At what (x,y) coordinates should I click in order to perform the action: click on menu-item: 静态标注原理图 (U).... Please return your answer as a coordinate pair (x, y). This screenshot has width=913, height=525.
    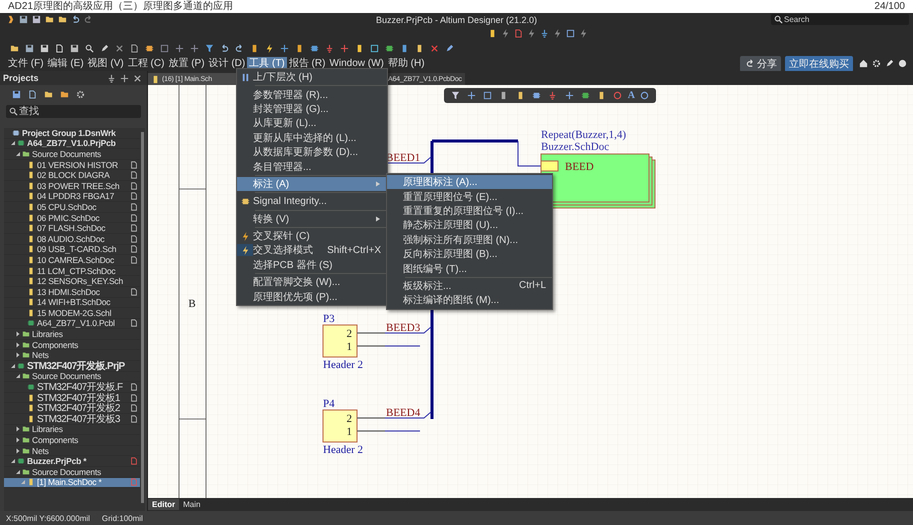
    Looking at the image, I should click on (469, 225).